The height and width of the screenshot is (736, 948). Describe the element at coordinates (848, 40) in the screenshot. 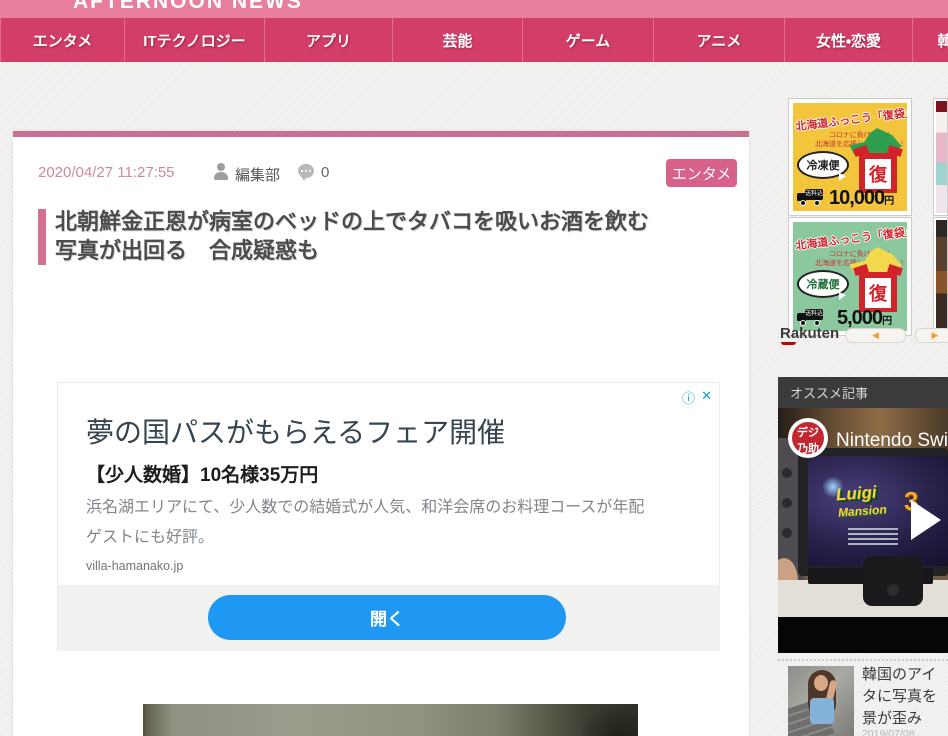

I see `nav-item-josei-renai: 女性・恋愛` at that location.